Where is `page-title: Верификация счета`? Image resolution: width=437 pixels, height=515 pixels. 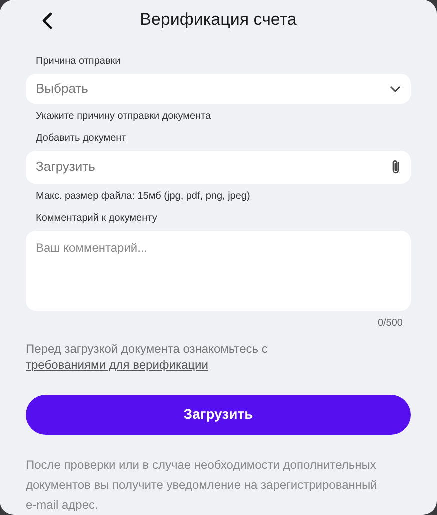 page-title: Верификация счета is located at coordinates (218, 20).